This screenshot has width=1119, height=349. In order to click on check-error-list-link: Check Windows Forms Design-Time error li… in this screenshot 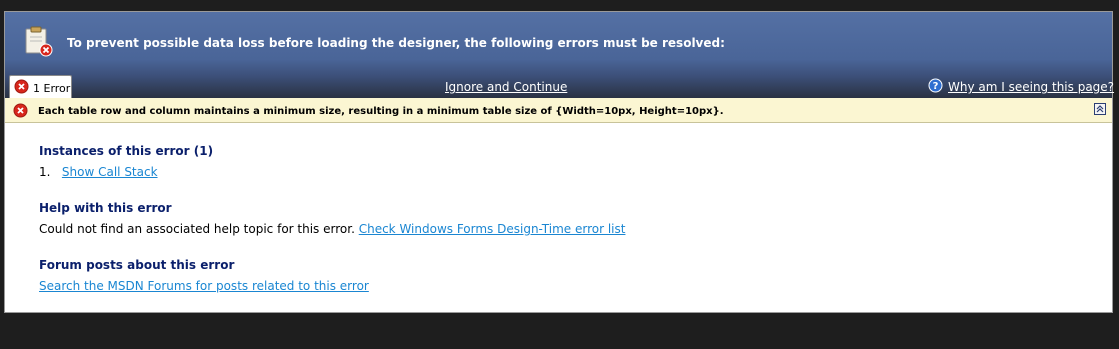, I will do `click(492, 229)`.